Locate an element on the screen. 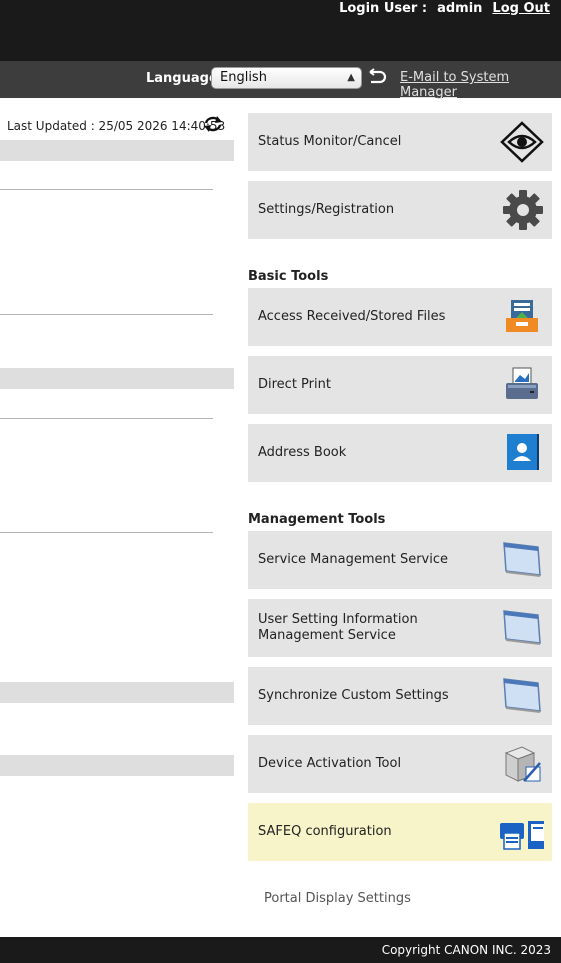 This screenshot has height=963, width=561. management-tools-heading: Management Tools is located at coordinates (317, 519).